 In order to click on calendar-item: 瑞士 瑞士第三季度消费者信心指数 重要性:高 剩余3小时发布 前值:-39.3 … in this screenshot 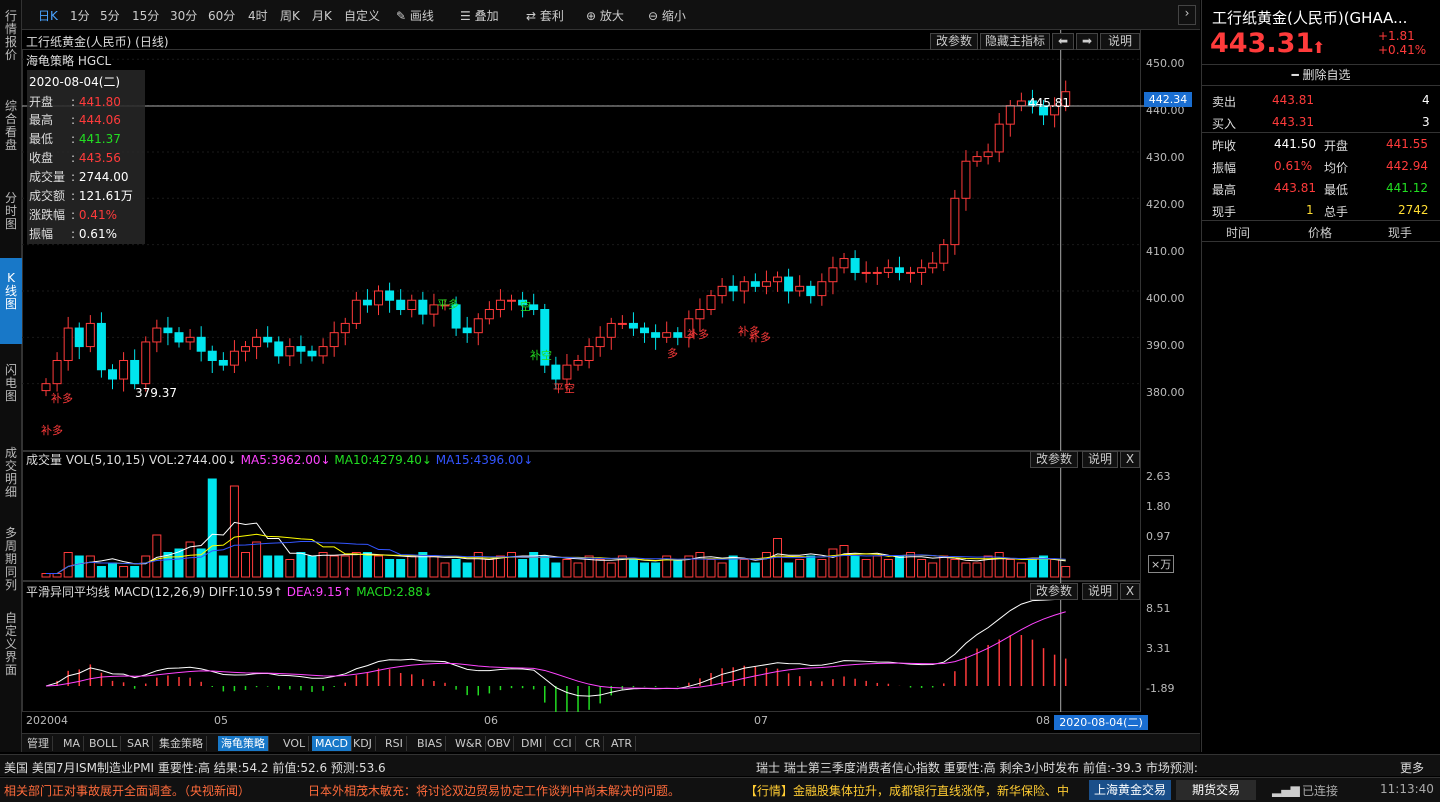, I will do `click(977, 767)`.